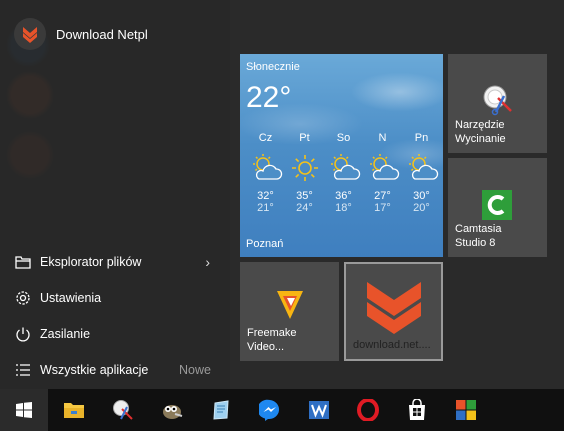  I want to click on forecast-day: Pn 30° 20°, so click(421, 173).